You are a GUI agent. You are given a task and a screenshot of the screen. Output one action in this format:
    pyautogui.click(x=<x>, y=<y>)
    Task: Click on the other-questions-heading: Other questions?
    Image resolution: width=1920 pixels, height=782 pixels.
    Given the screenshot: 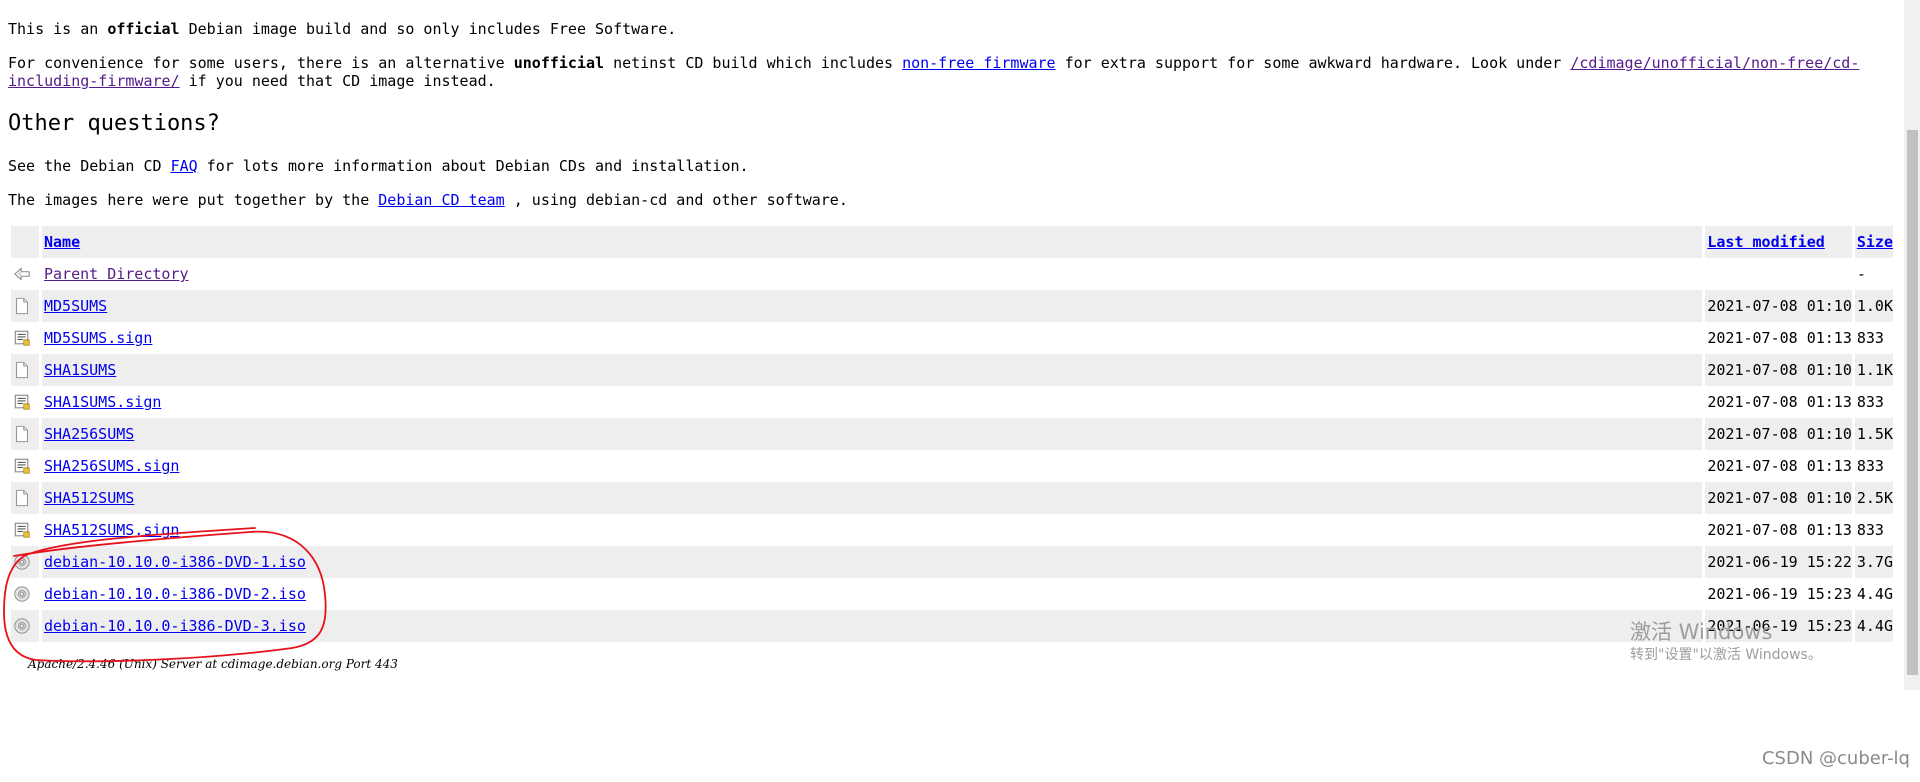 What is the action you would take?
    pyautogui.click(x=114, y=123)
    